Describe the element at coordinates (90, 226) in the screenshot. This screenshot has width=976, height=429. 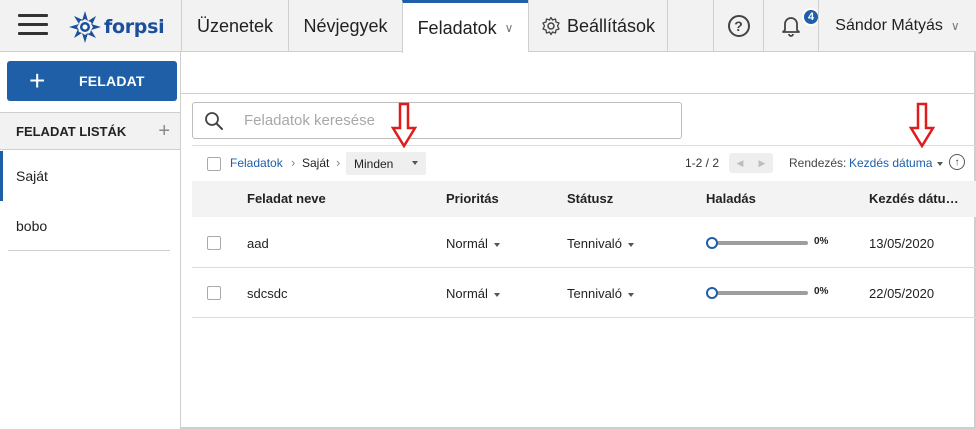
I see `sidebar-item-bobo: bobo` at that location.